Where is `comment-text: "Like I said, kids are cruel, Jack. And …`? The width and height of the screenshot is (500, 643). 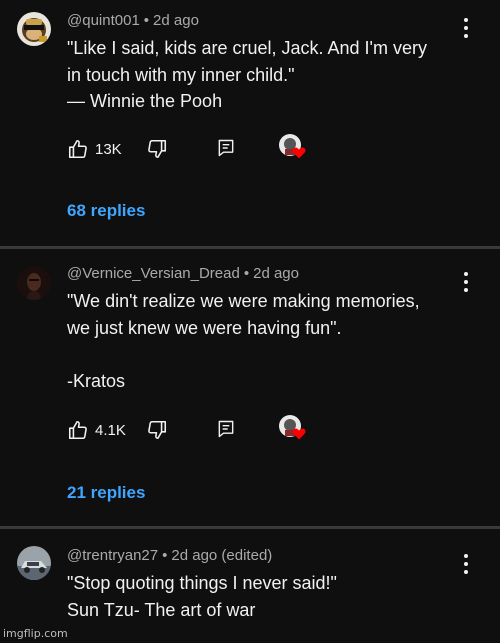 comment-text: "Like I said, kids are cruel, Jack. And … is located at coordinates (277, 75).